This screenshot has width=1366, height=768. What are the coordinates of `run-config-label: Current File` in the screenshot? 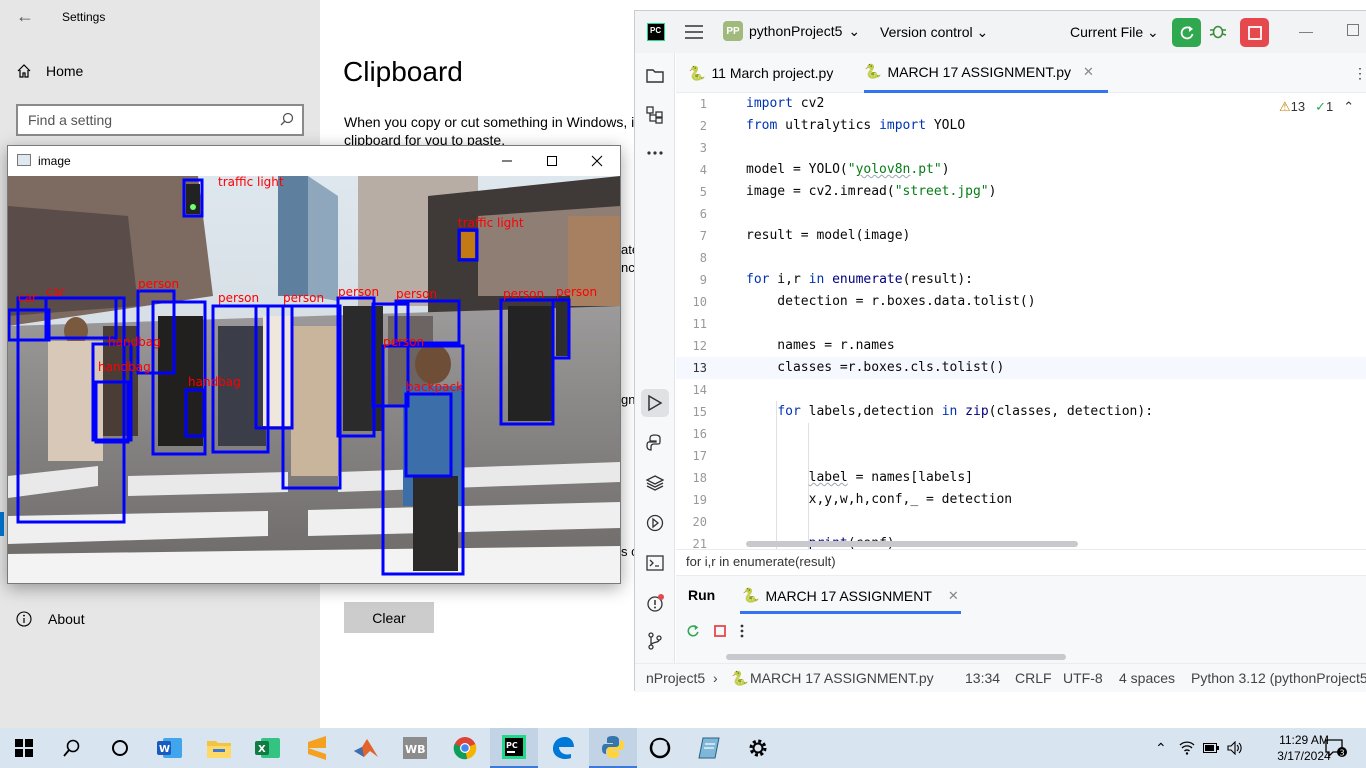 It's located at (1107, 32).